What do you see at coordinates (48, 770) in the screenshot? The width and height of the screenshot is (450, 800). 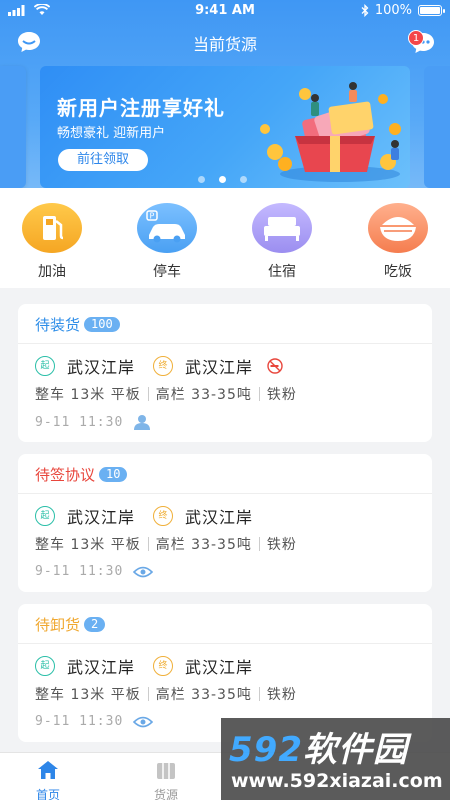 I see `home-icon` at bounding box center [48, 770].